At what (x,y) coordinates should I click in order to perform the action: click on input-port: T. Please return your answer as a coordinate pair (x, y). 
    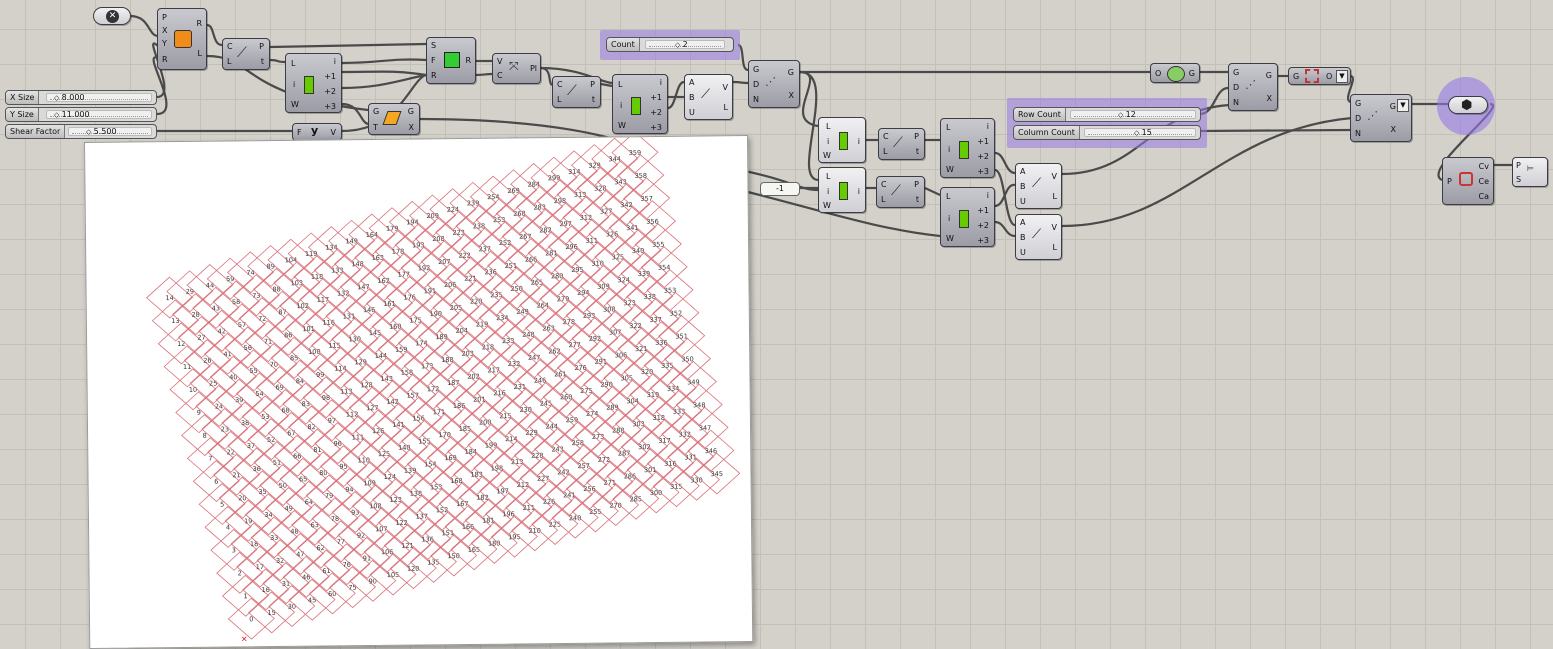
    Looking at the image, I should click on (375, 127).